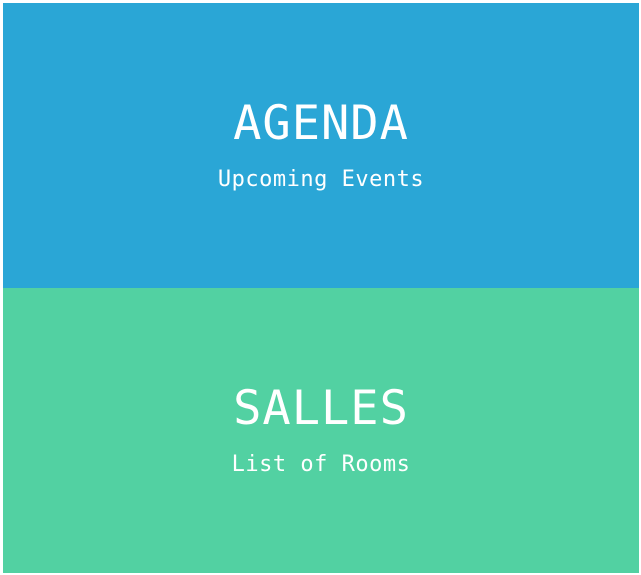 This screenshot has width=641, height=575. I want to click on agenda-subtitle: Upcoming Events, so click(321, 179).